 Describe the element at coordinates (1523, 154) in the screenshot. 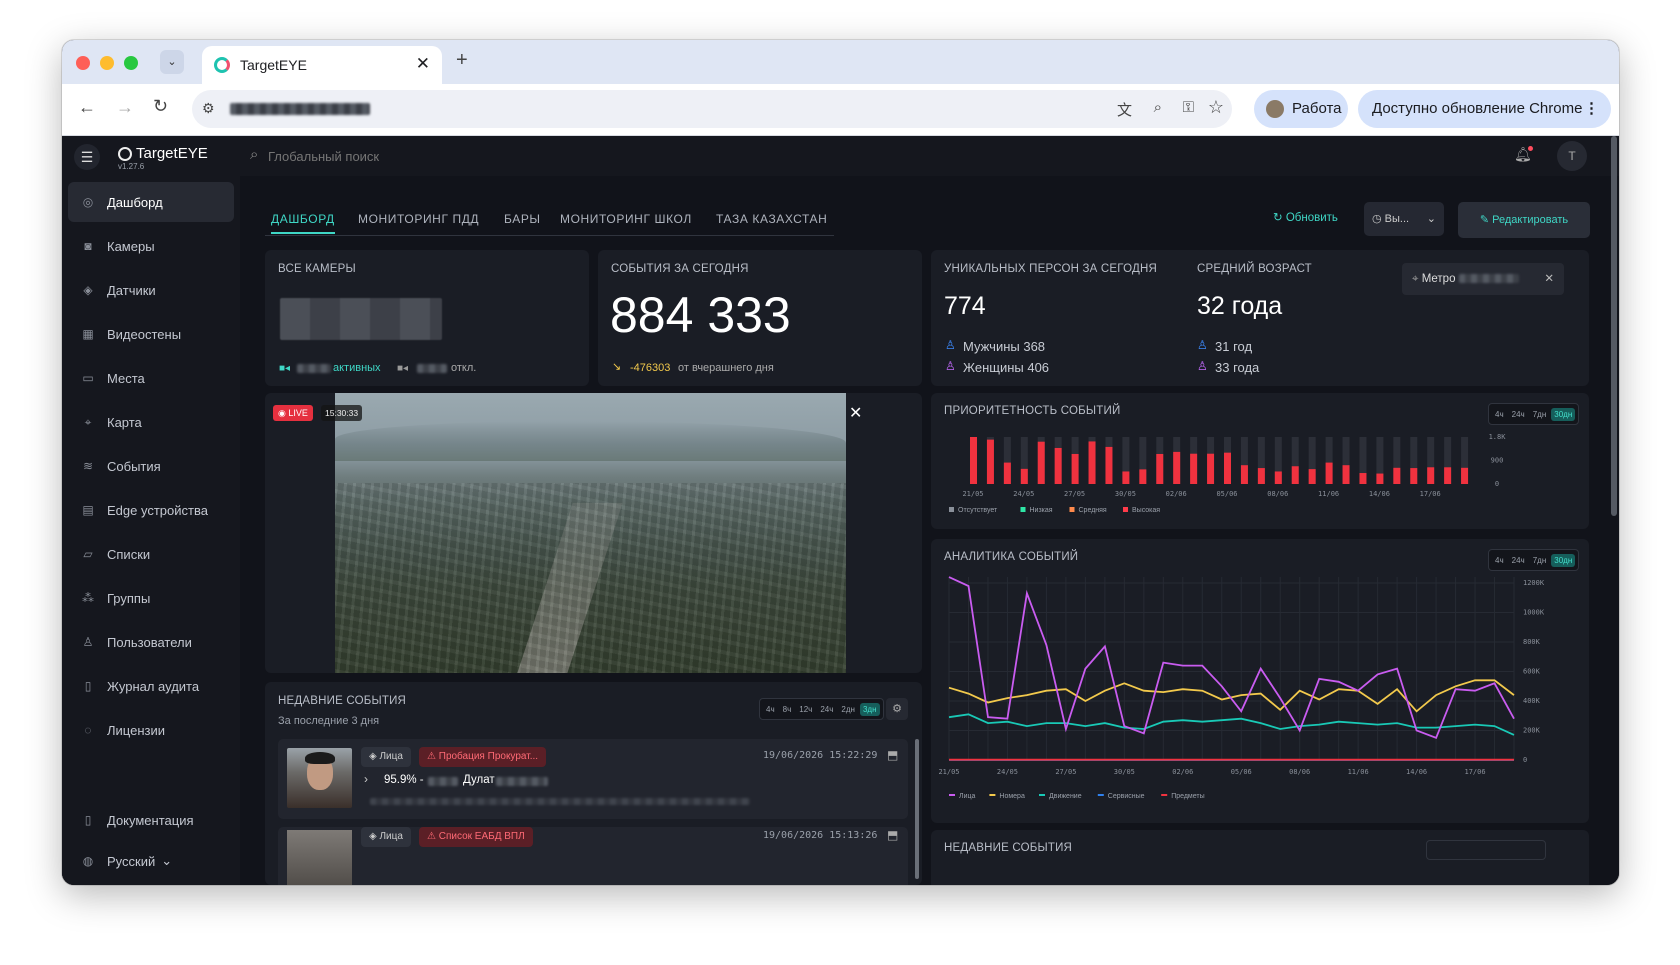

I see `notification-bell-icon: 🔔︎` at that location.